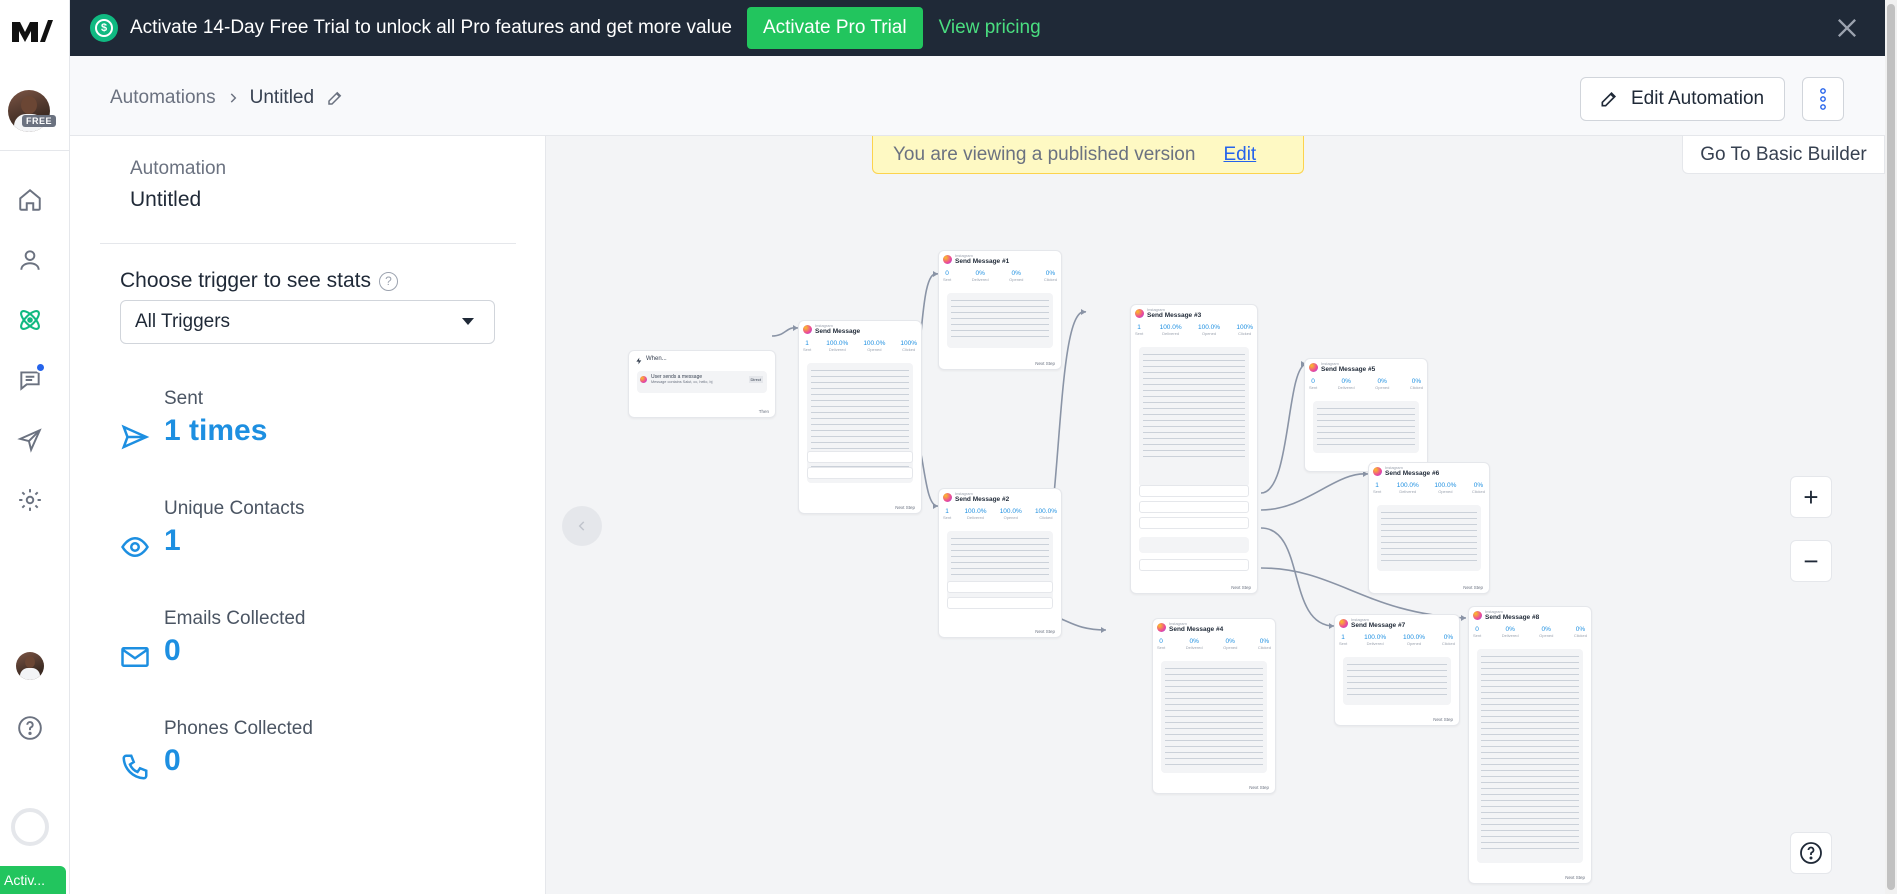 This screenshot has width=1897, height=894. I want to click on lightning-icon, so click(639, 361).